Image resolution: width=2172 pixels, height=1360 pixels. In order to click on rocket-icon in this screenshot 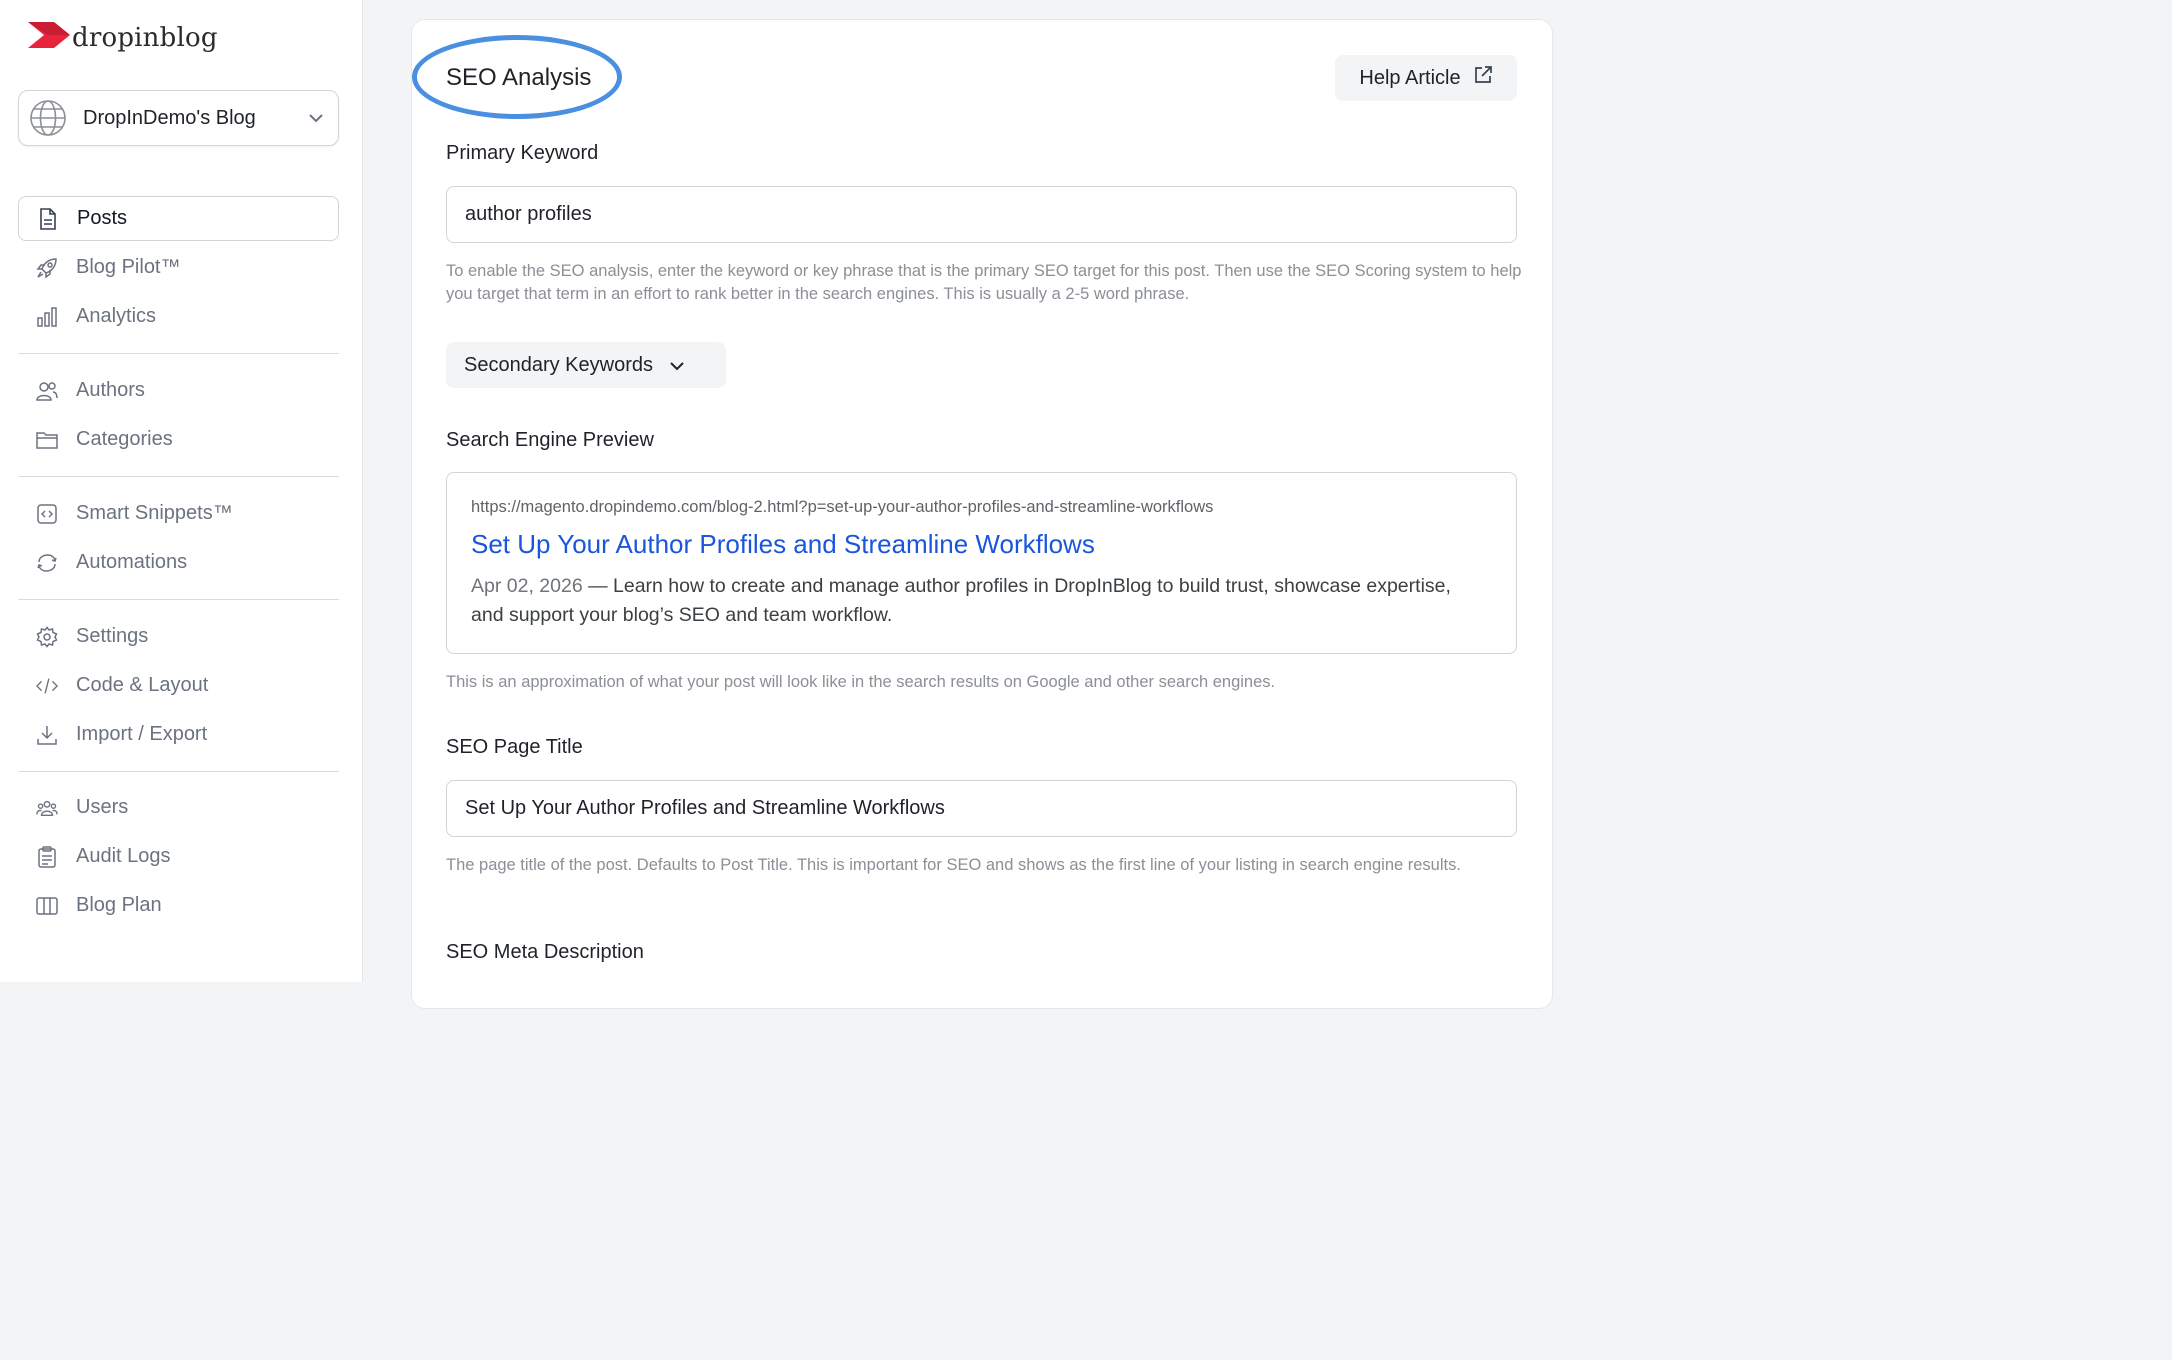, I will do `click(47, 268)`.